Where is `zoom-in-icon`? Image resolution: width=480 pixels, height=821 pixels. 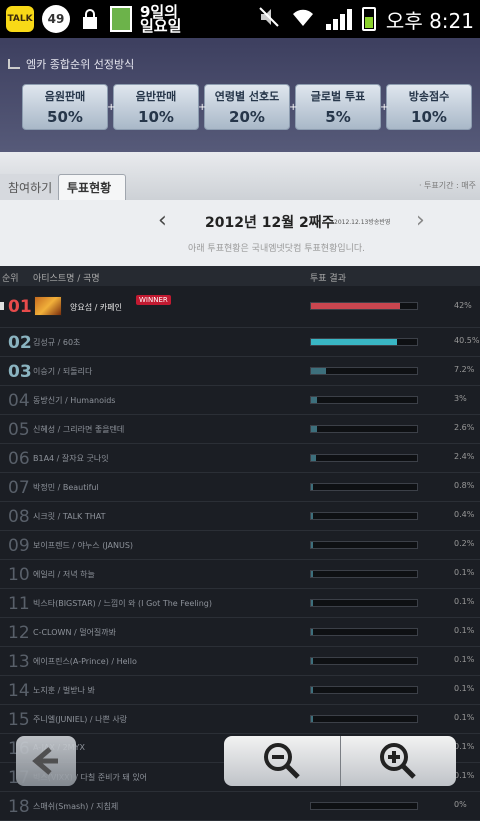
zoom-in-icon is located at coordinates (398, 761).